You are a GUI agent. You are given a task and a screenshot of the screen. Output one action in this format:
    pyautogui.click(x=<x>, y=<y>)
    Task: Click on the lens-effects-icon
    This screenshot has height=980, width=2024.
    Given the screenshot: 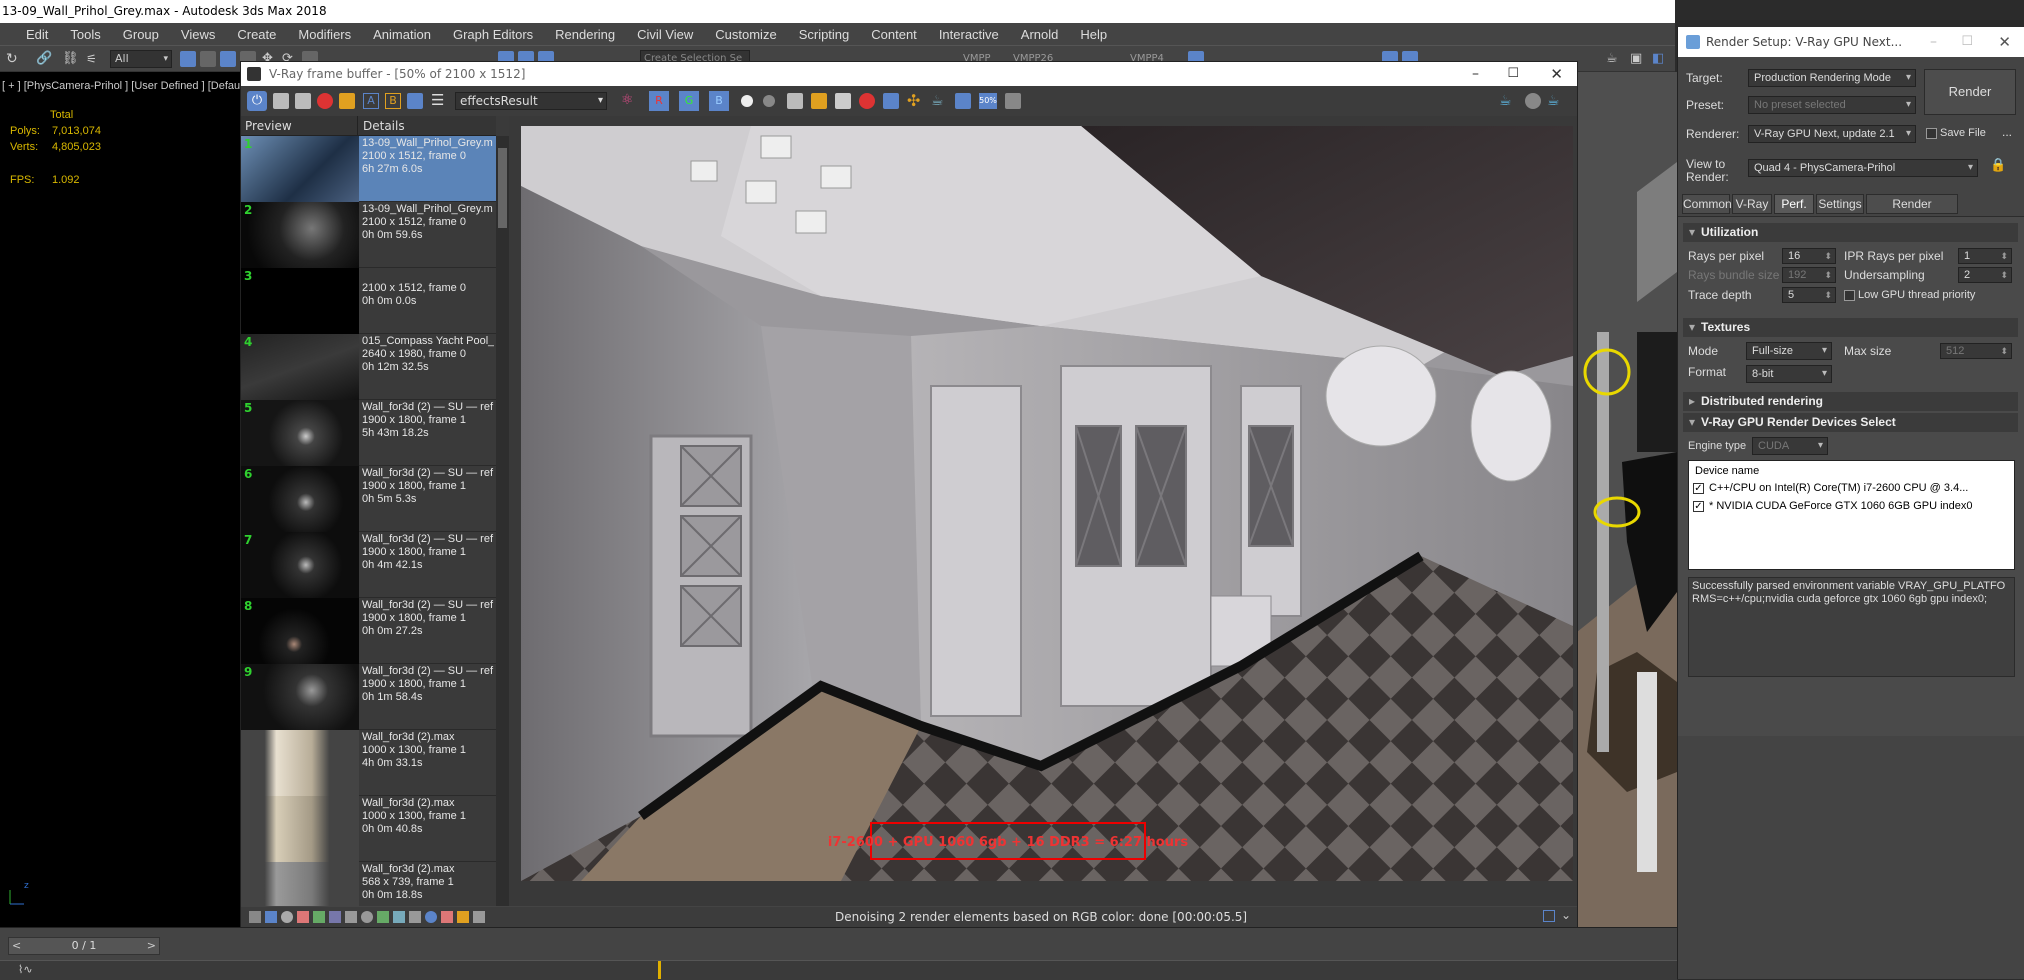 What is the action you would take?
    pyautogui.click(x=963, y=101)
    